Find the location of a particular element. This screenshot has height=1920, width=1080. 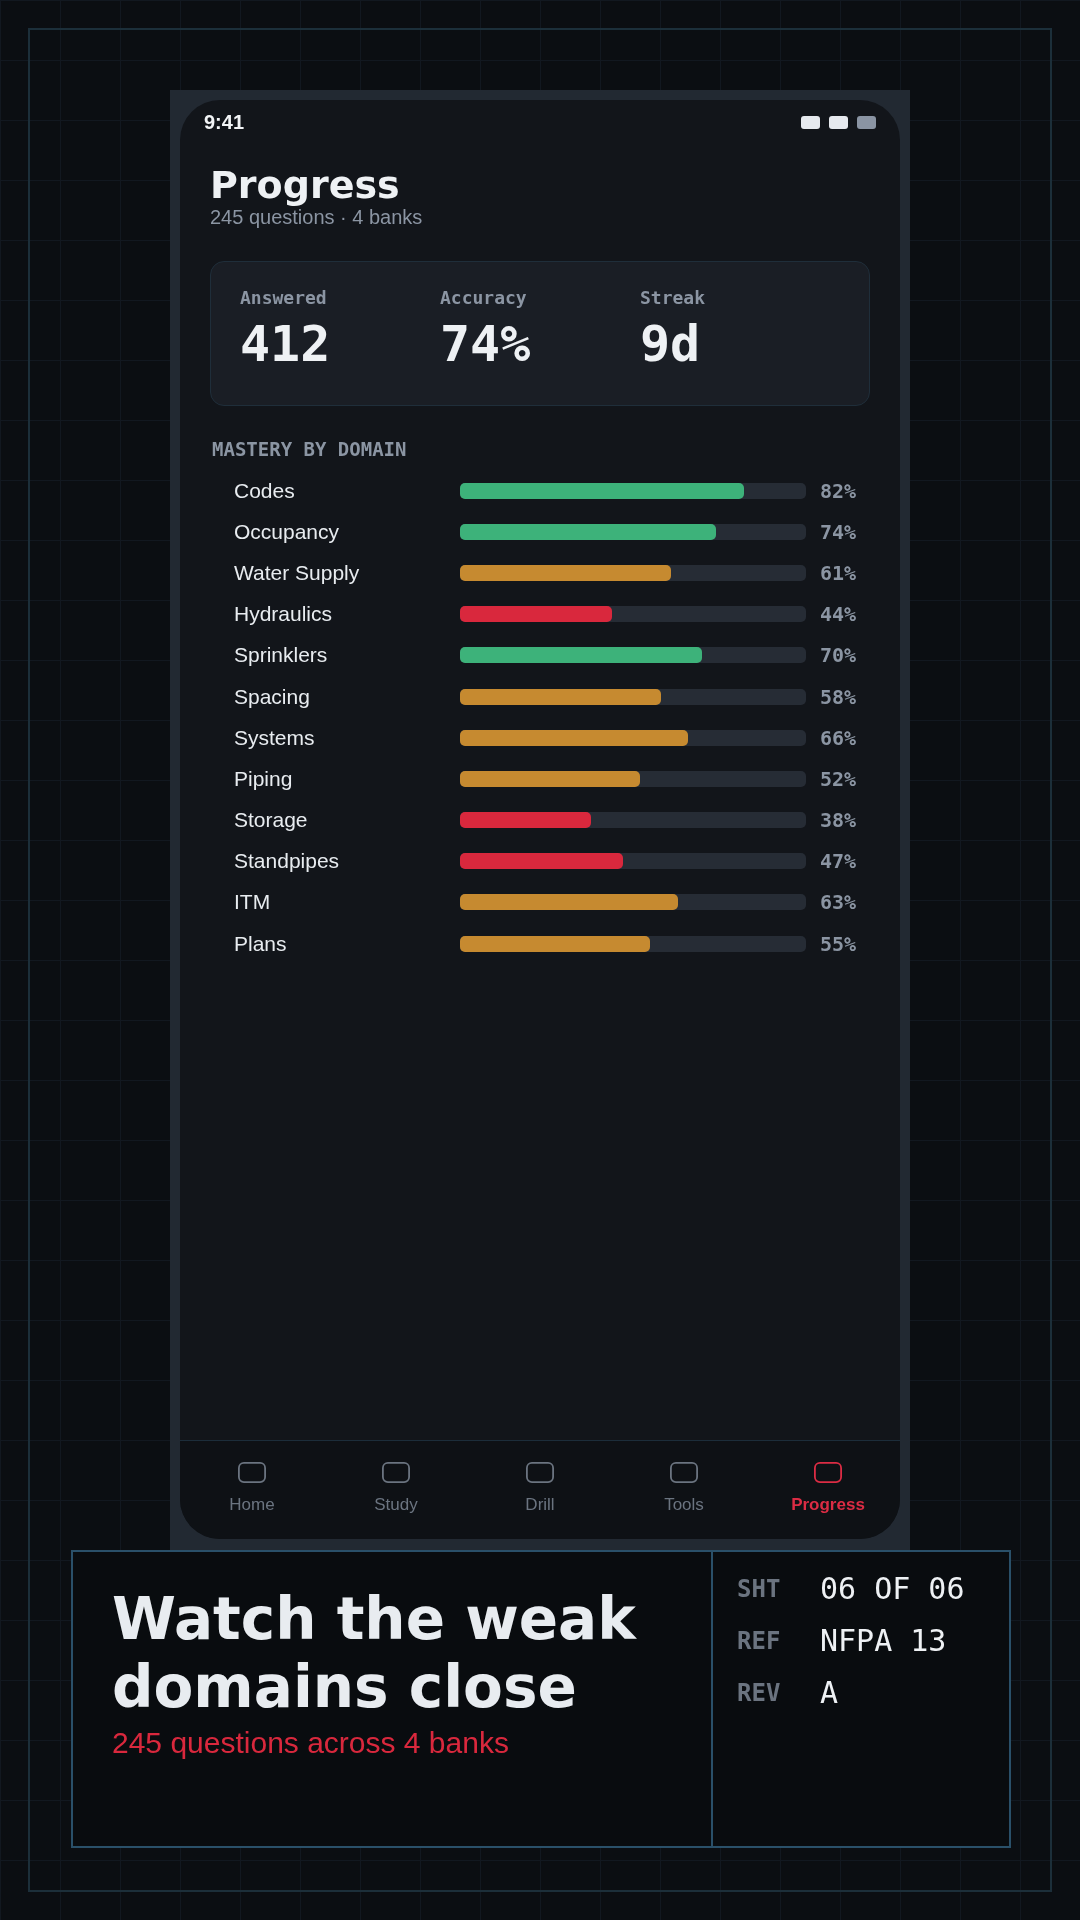

page-title: Progress is located at coordinates (305, 185).